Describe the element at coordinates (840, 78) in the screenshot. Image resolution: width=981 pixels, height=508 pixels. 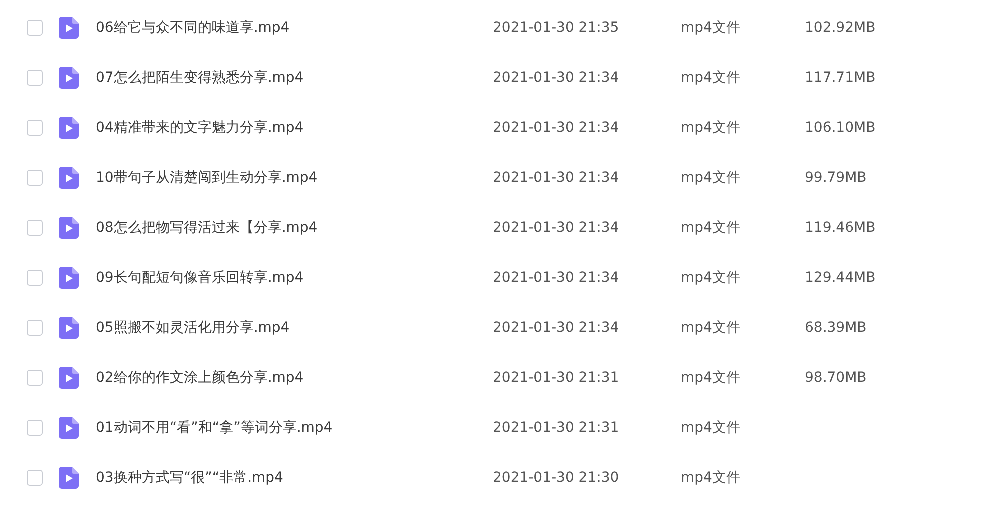
I see `file-size: 117.71MB` at that location.